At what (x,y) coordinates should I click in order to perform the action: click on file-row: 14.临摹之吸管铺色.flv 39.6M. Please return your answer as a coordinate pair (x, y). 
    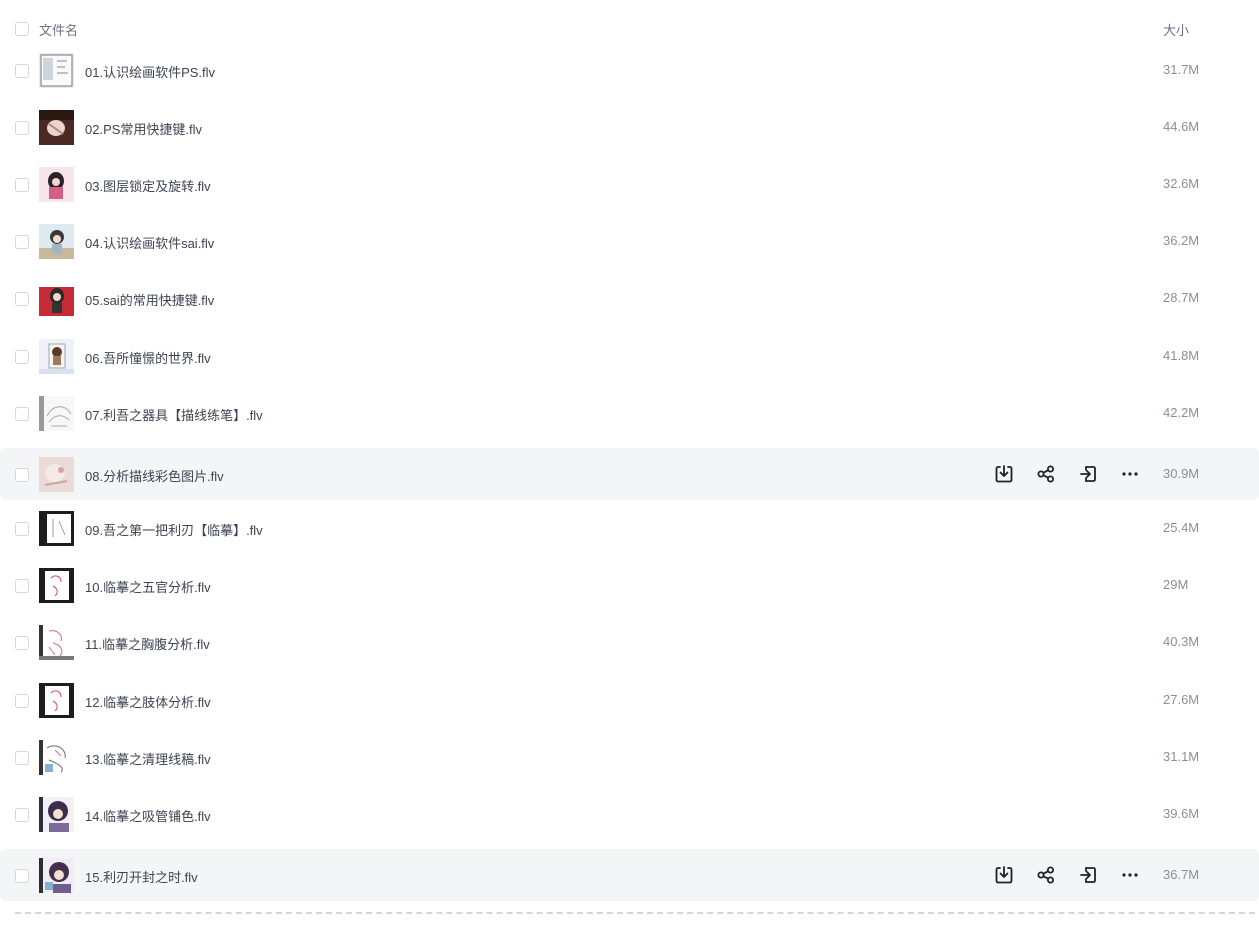
    Looking at the image, I should click on (629, 814).